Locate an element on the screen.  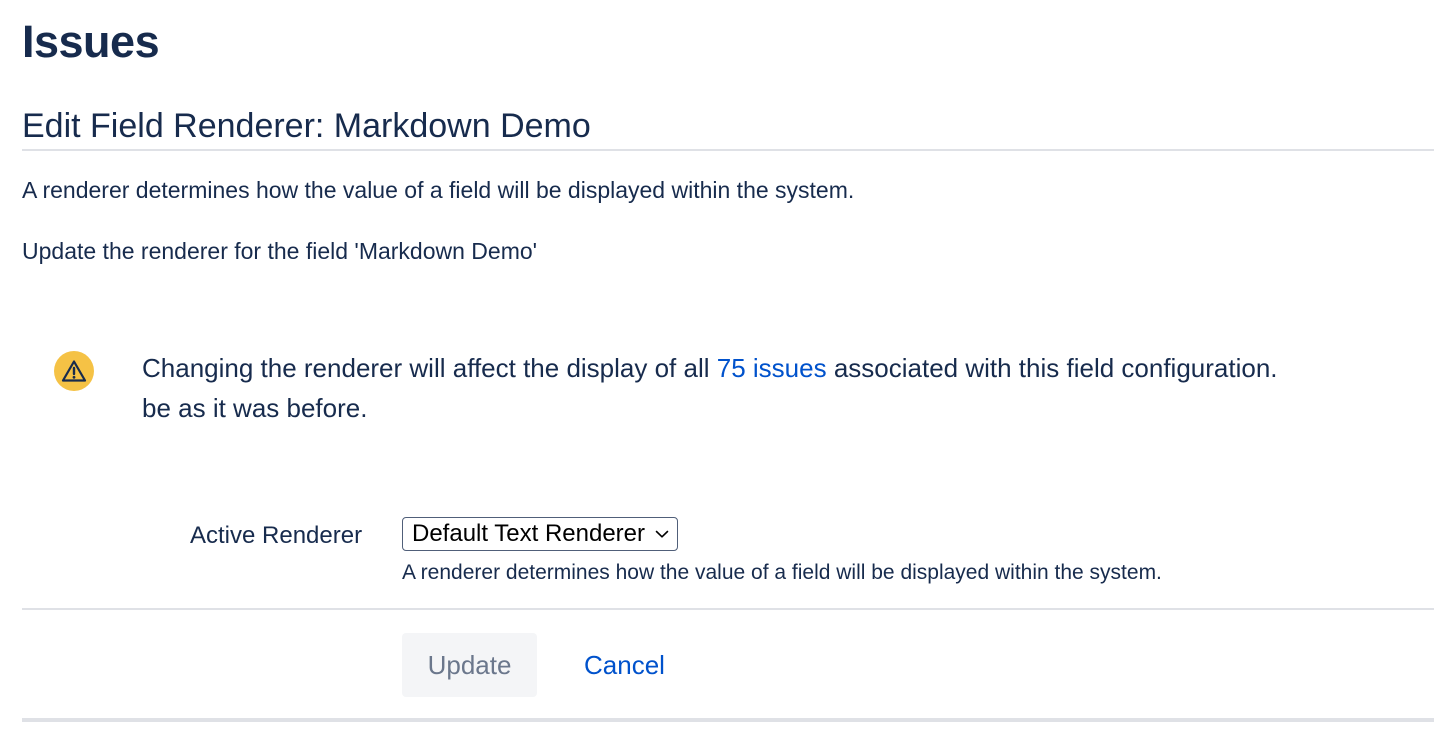
buttons-divider is located at coordinates (728, 609).